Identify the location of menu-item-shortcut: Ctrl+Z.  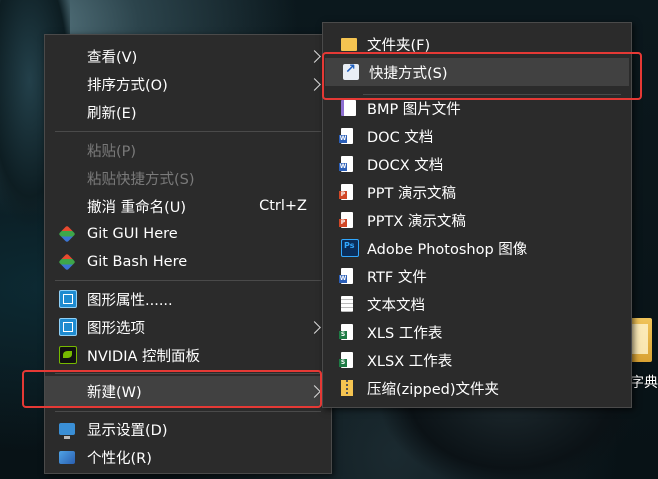
(283, 206).